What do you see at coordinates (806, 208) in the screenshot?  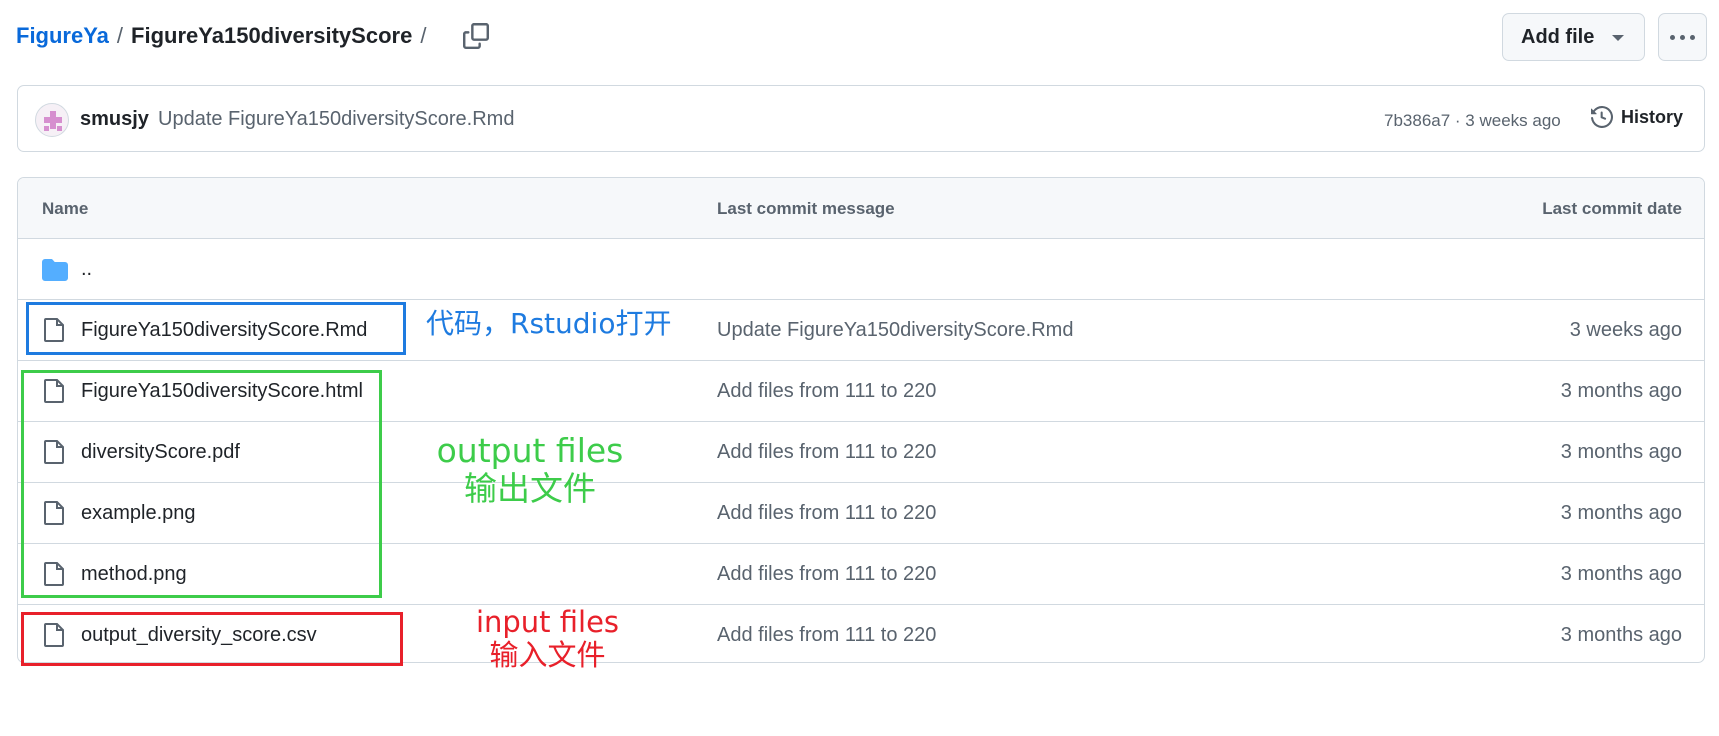 I see `column-header-message: Last commit message` at bounding box center [806, 208].